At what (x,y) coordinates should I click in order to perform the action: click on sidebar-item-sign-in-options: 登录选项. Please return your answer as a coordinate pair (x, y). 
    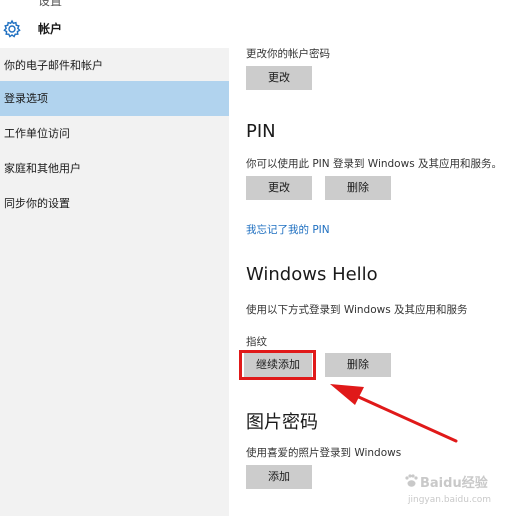
    Looking at the image, I should click on (114, 98).